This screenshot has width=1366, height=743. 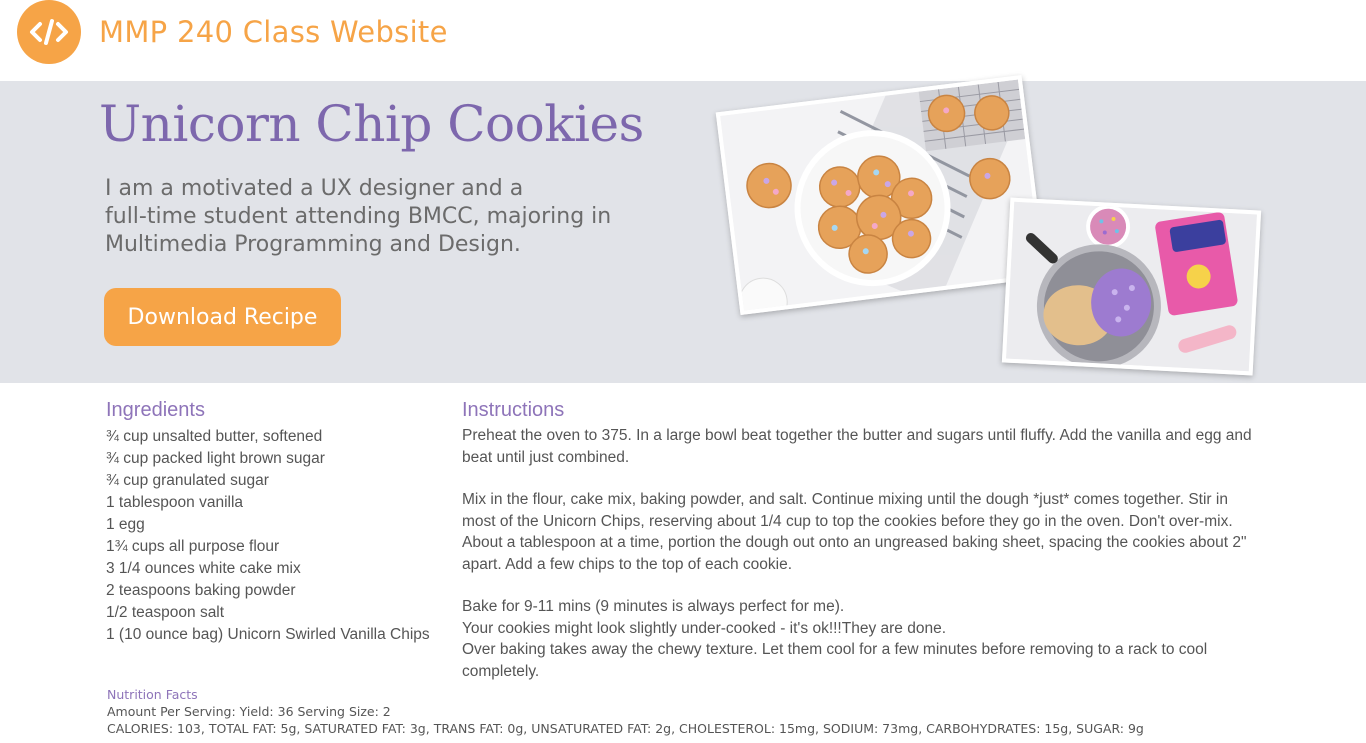 I want to click on ingredient-item: 2 teaspoons baking powder, so click(x=201, y=590).